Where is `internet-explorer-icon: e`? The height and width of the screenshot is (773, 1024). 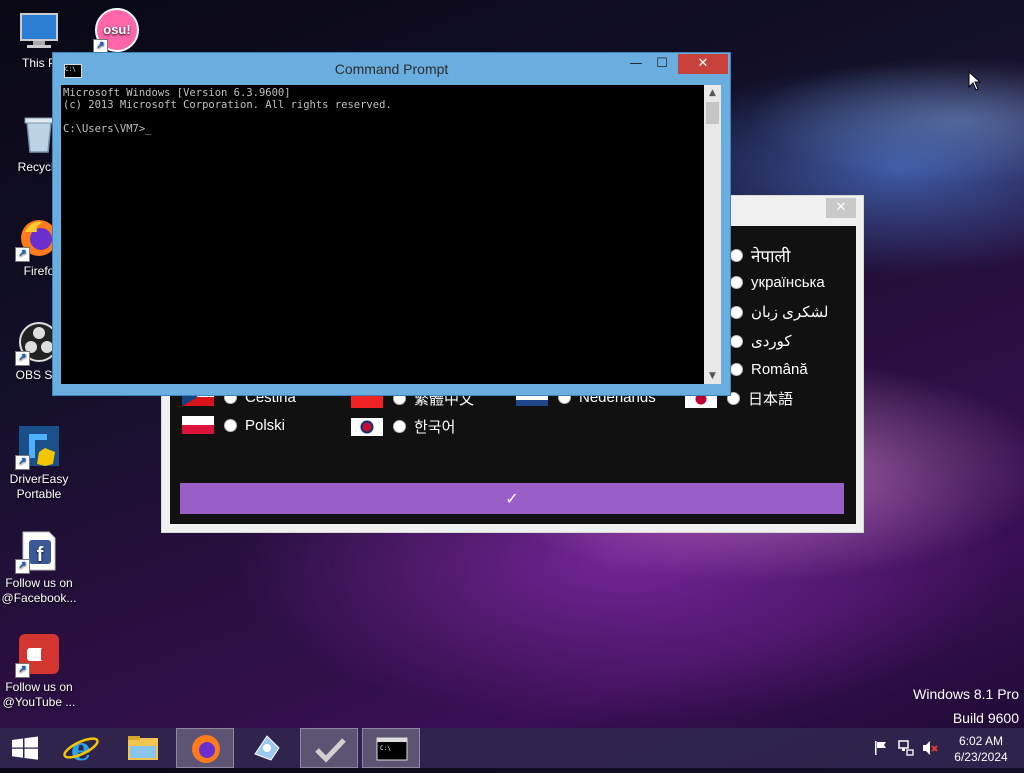 internet-explorer-icon: e is located at coordinates (81, 749).